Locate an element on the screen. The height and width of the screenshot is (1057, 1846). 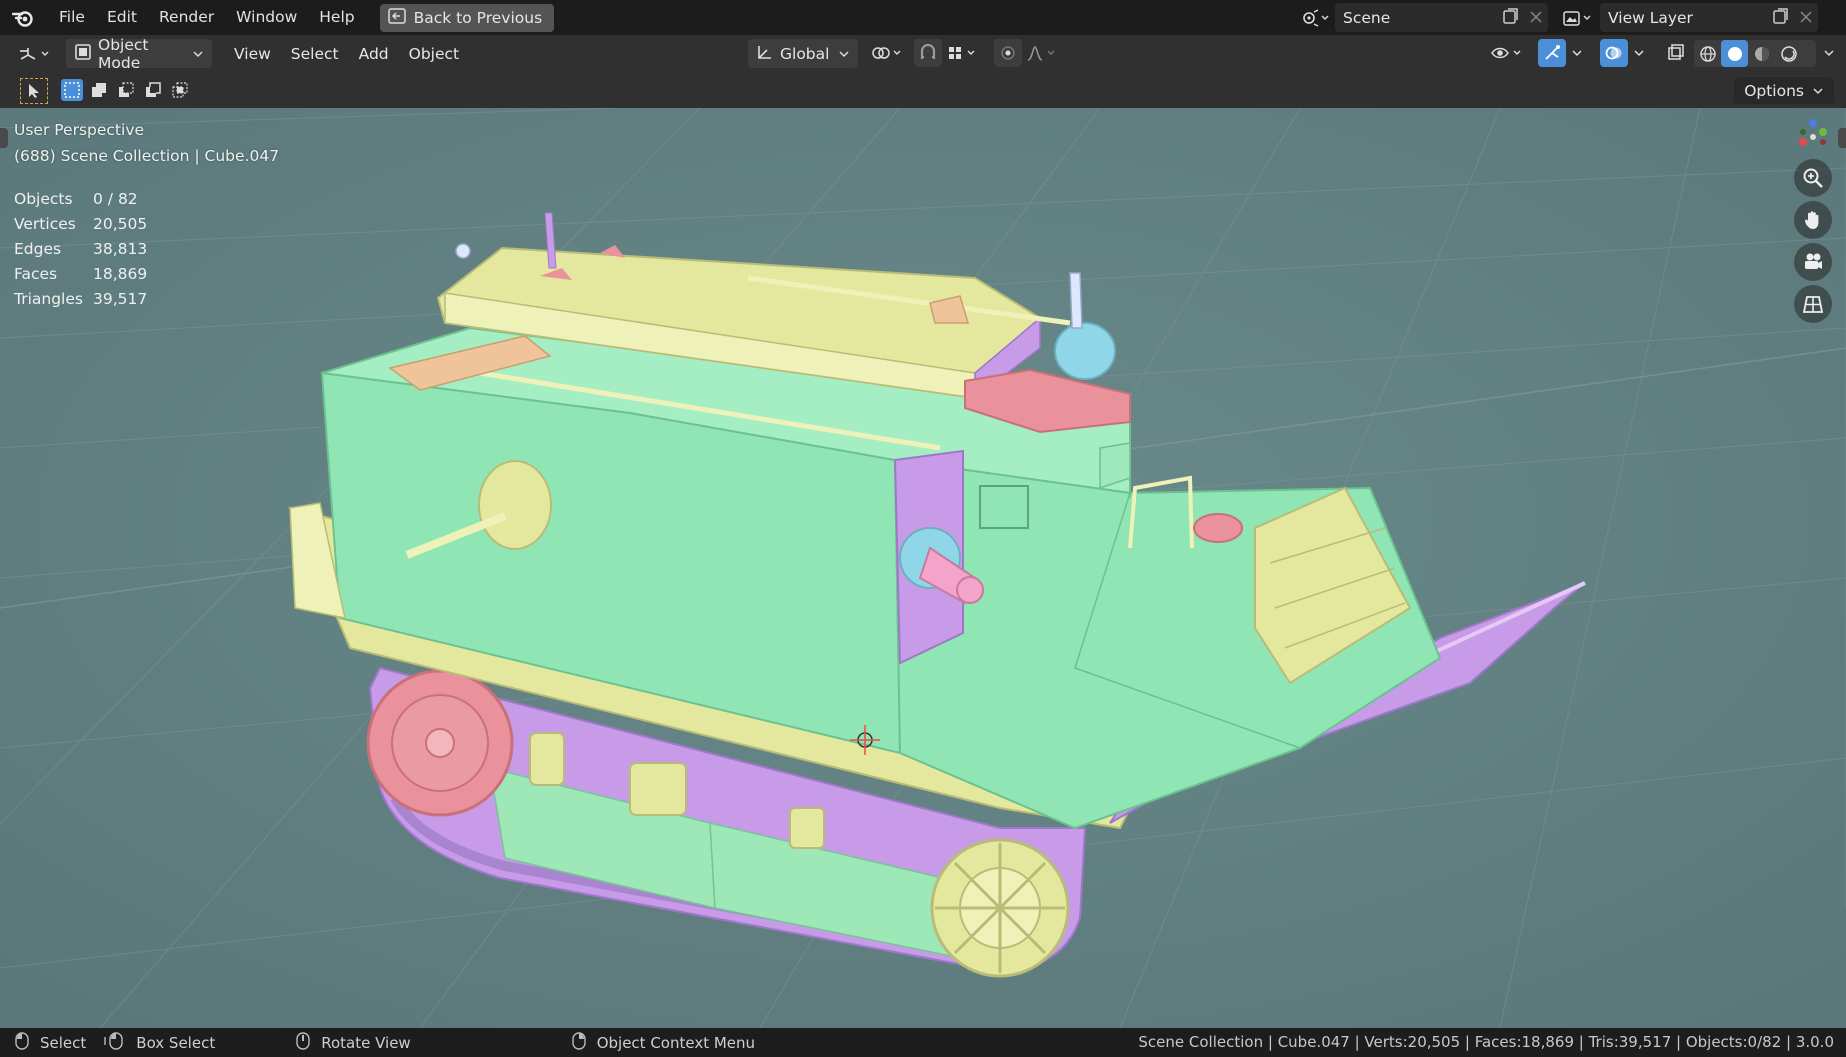
status-select: Select is located at coordinates (50, 1043).